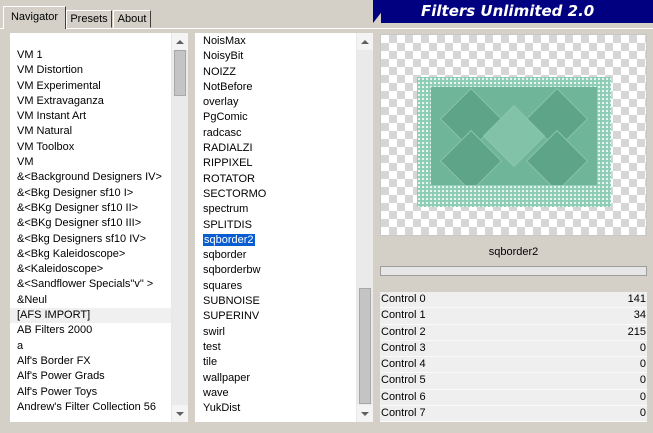  I want to click on category-item: &<Background Designers IV>, so click(90, 177).